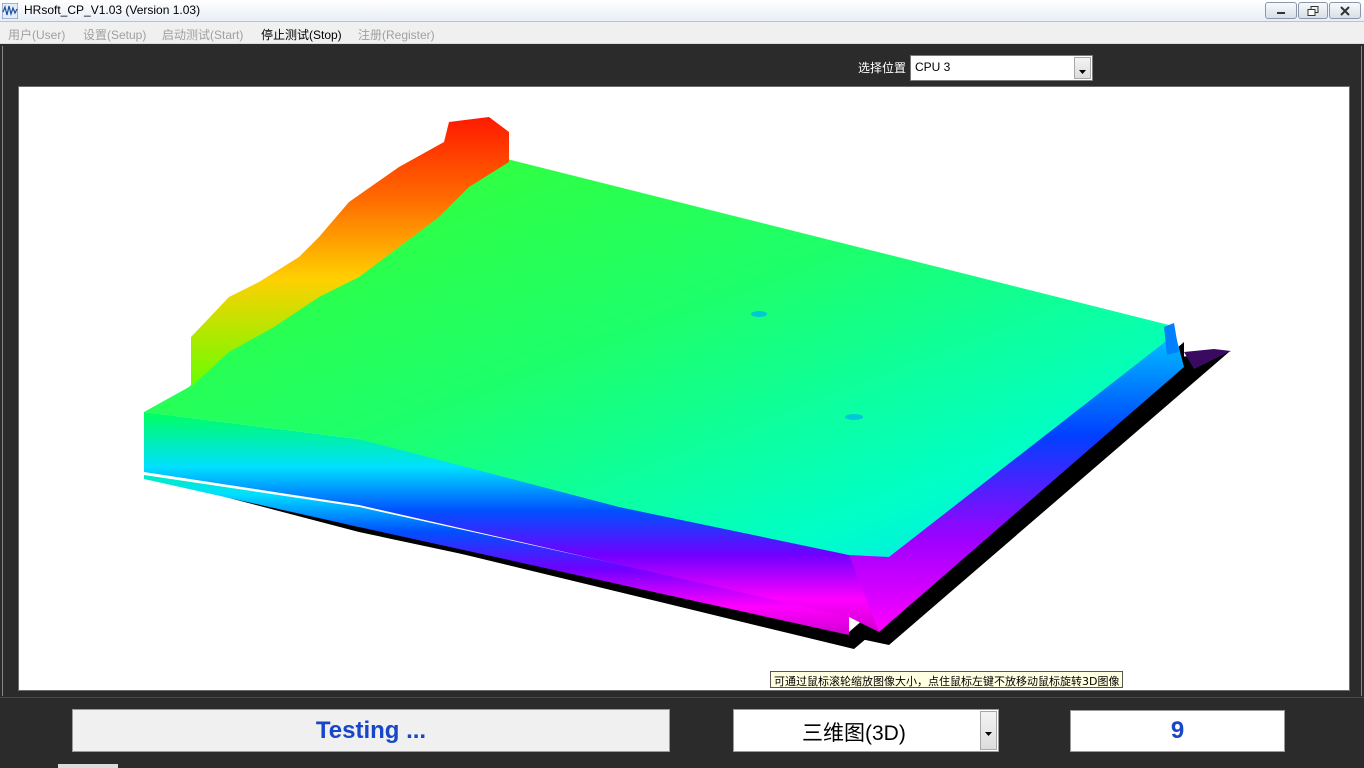 The width and height of the screenshot is (1364, 768). Describe the element at coordinates (947, 679) in the screenshot. I see `tooltip: 可通过鼠标滚轮缩放图像大小，点住鼠标左键不放移动鼠标旋转3D图像` at that location.